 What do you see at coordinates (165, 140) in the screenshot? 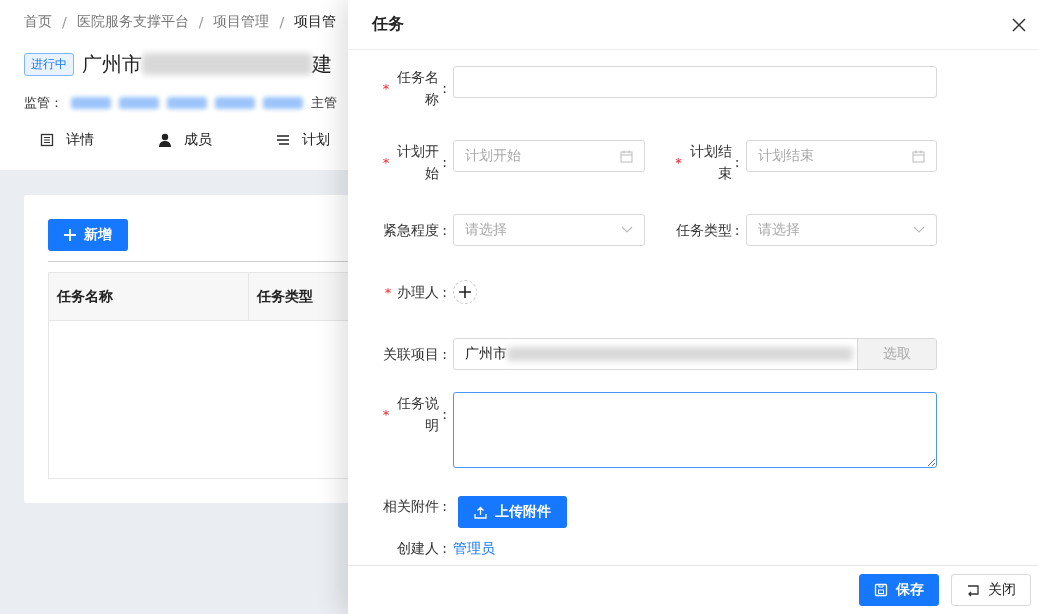
I see `person-icon` at bounding box center [165, 140].